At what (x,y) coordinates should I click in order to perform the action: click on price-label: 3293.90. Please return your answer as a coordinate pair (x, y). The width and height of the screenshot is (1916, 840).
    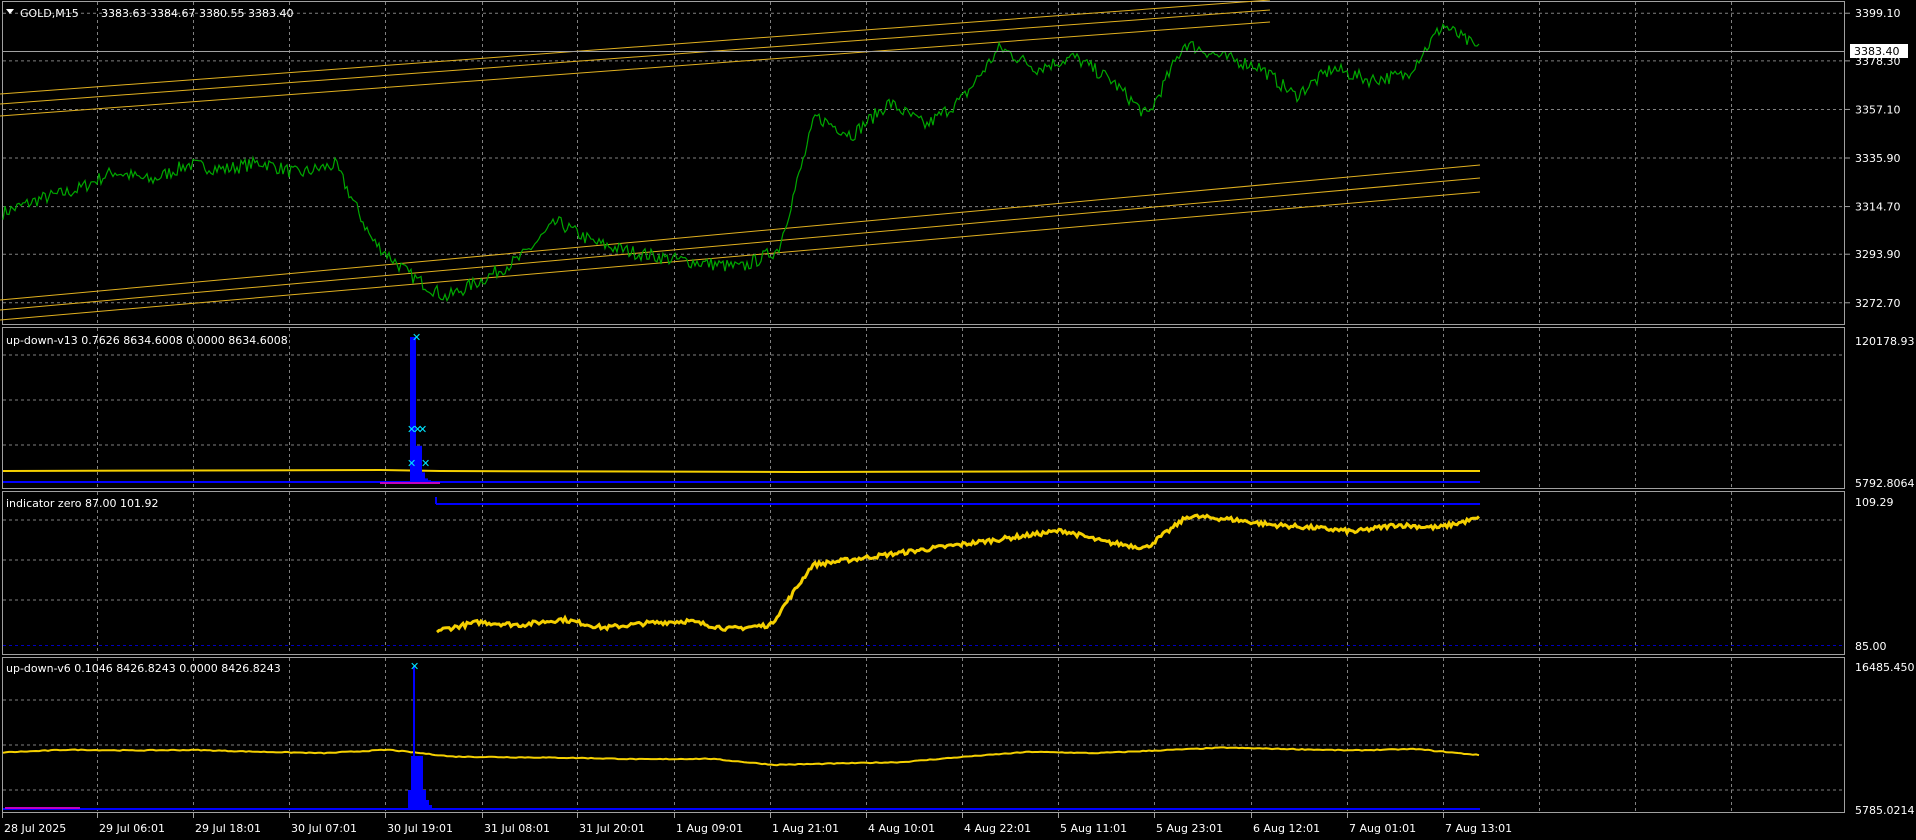
    Looking at the image, I should click on (1878, 254).